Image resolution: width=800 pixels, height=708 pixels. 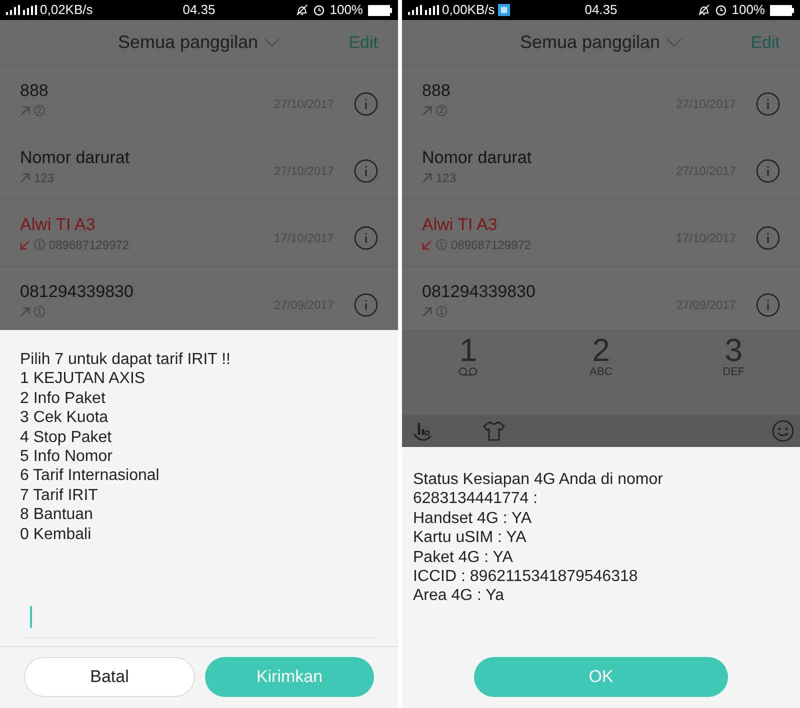 What do you see at coordinates (468, 362) in the screenshot?
I see `dialpad-key: 1` at bounding box center [468, 362].